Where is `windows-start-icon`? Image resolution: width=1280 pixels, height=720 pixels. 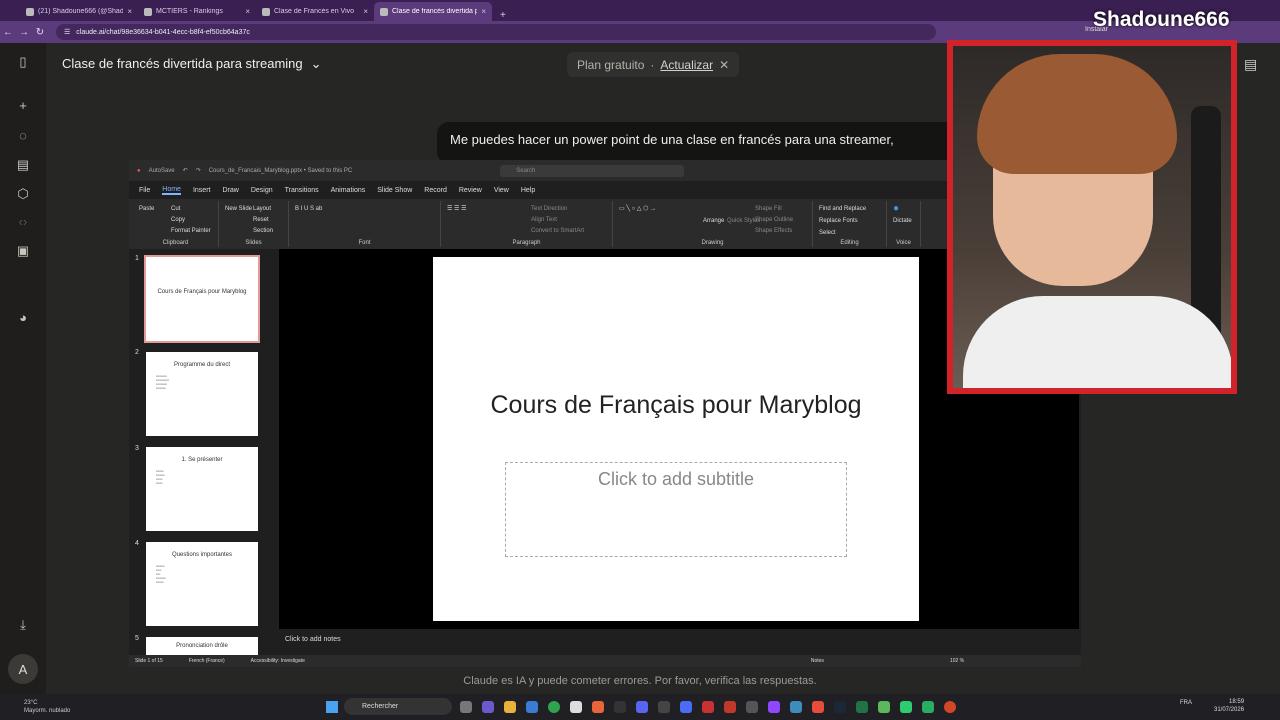
windows-start-icon is located at coordinates (332, 707).